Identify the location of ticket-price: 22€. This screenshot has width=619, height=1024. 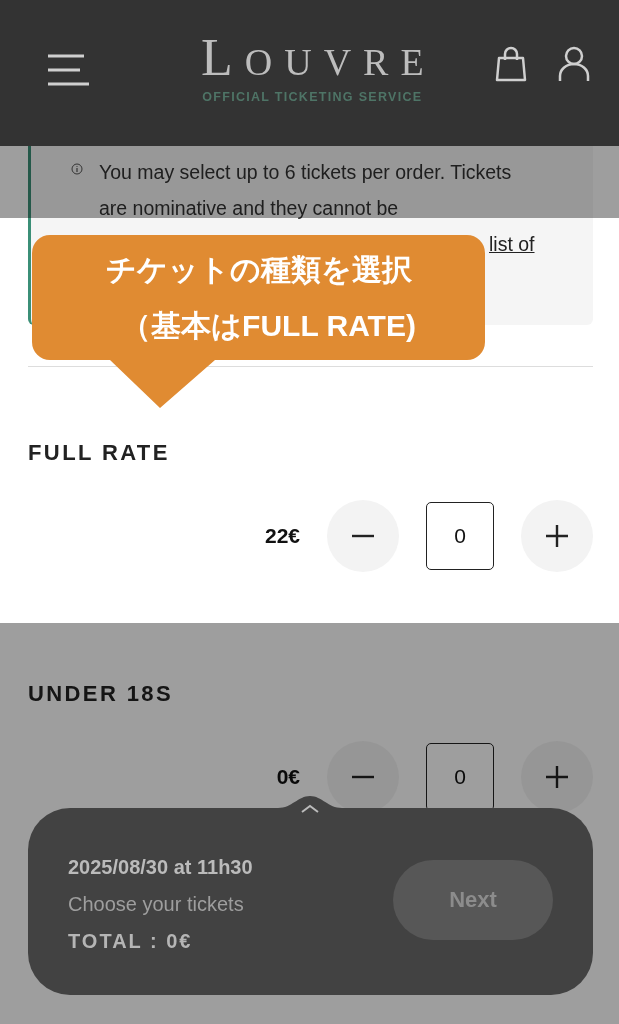
(282, 536).